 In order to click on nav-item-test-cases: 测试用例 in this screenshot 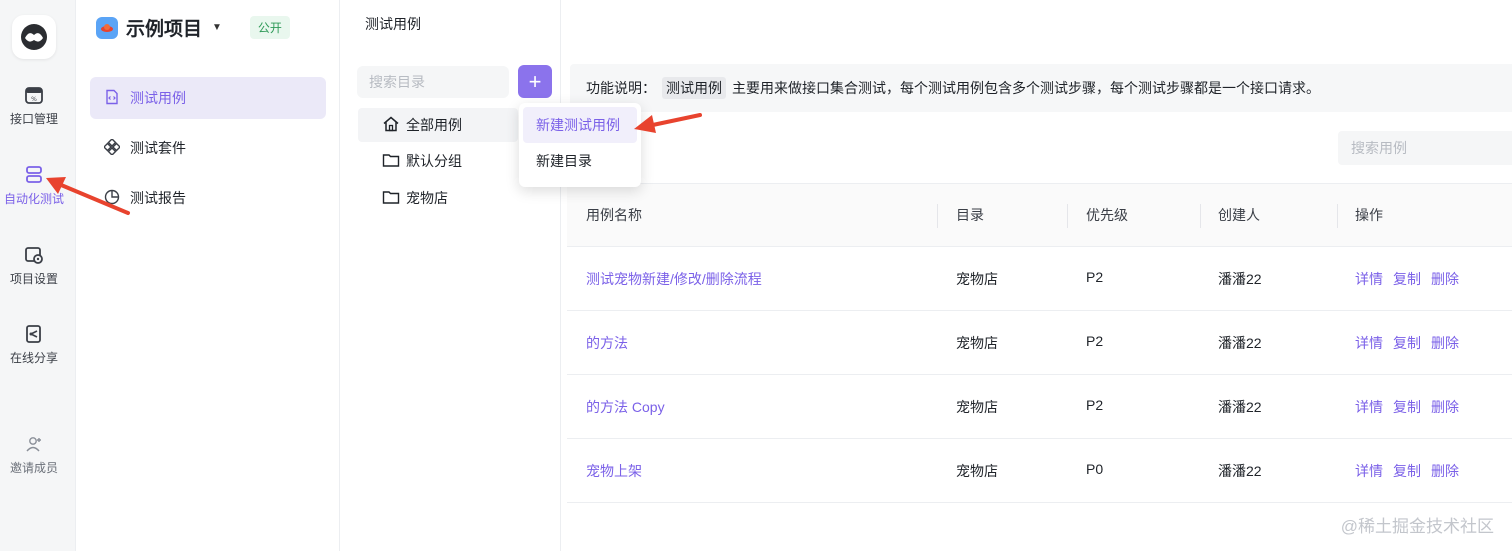, I will do `click(208, 98)`.